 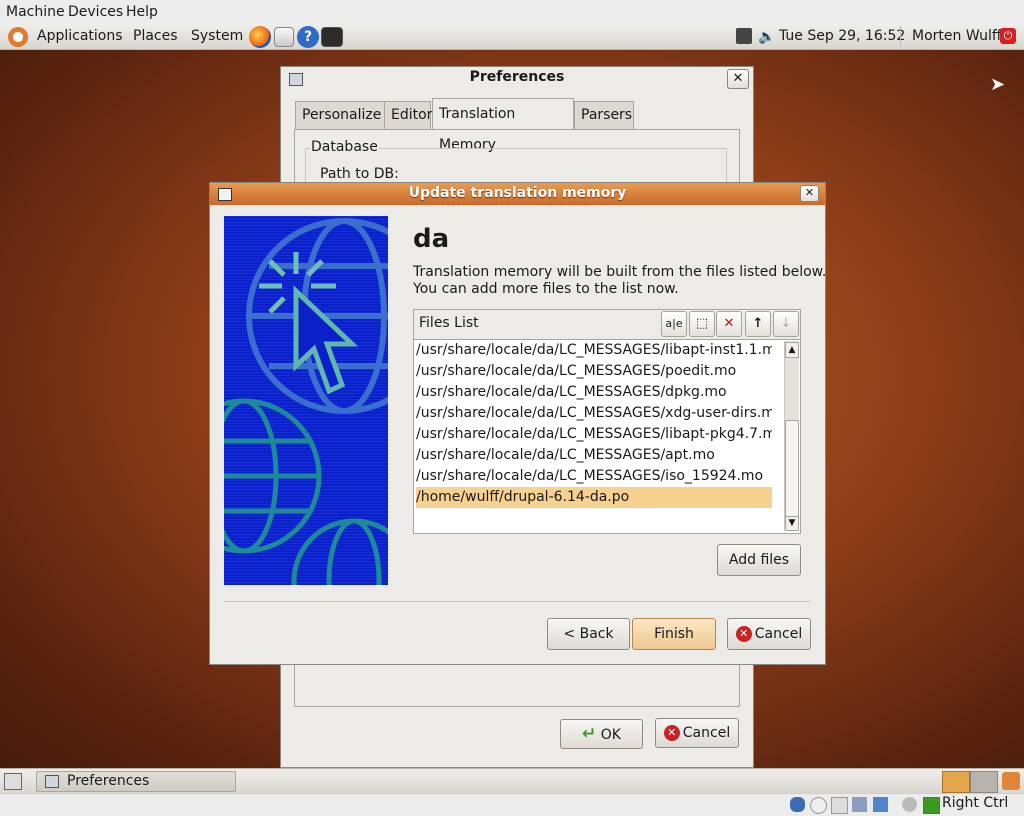 What do you see at coordinates (839, 805) in the screenshot?
I see `floppy-icon` at bounding box center [839, 805].